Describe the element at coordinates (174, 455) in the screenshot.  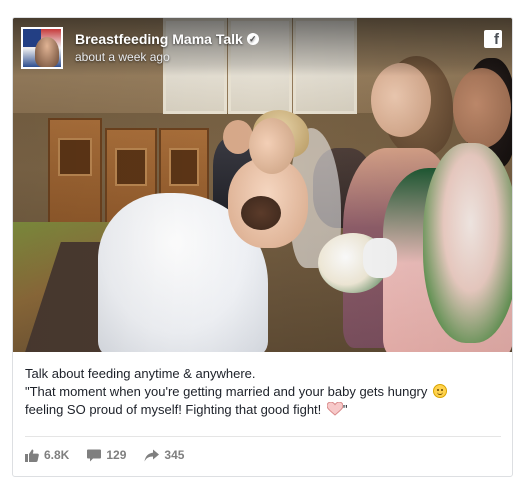
I see `shares-count: 345` at that location.